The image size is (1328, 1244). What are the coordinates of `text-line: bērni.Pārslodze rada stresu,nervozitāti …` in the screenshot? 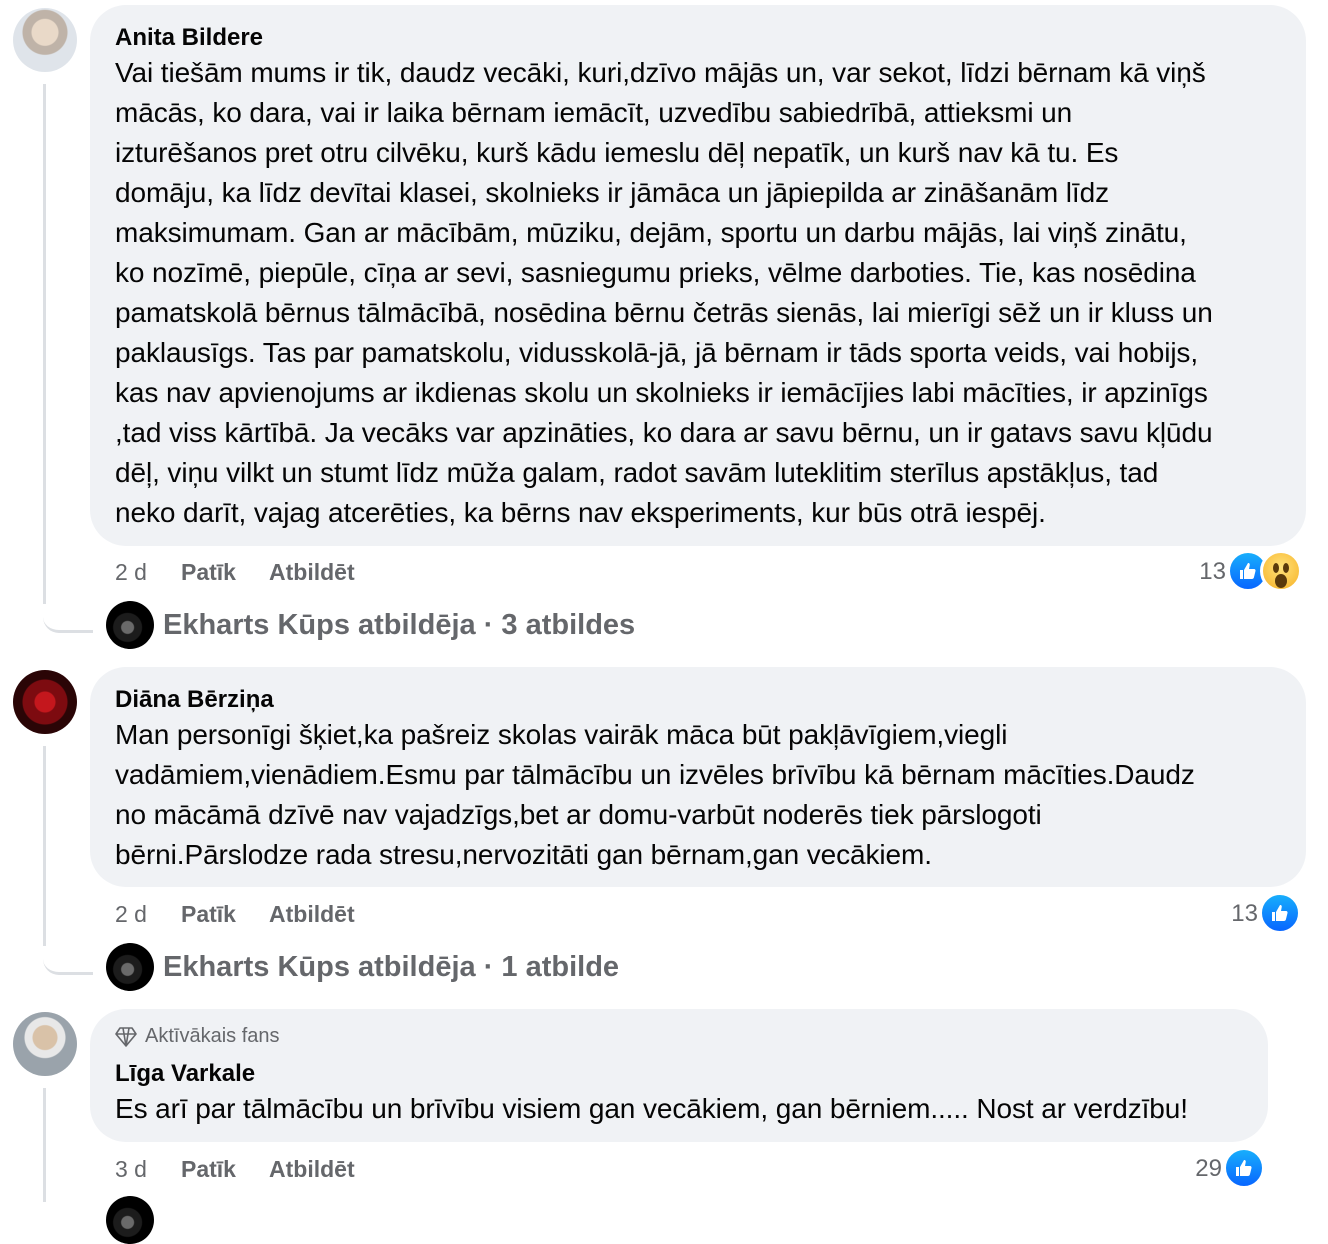 It's located at (523, 854).